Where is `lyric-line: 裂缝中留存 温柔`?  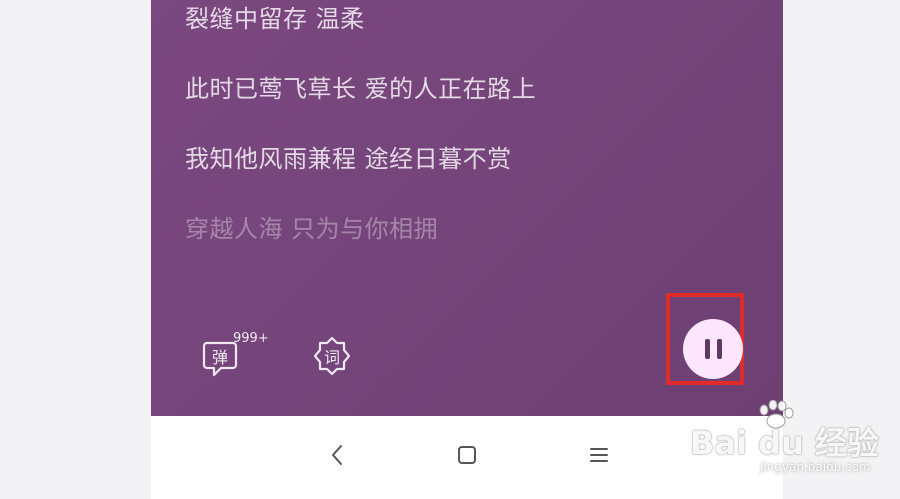 lyric-line: 裂缝中留存 温柔 is located at coordinates (275, 19).